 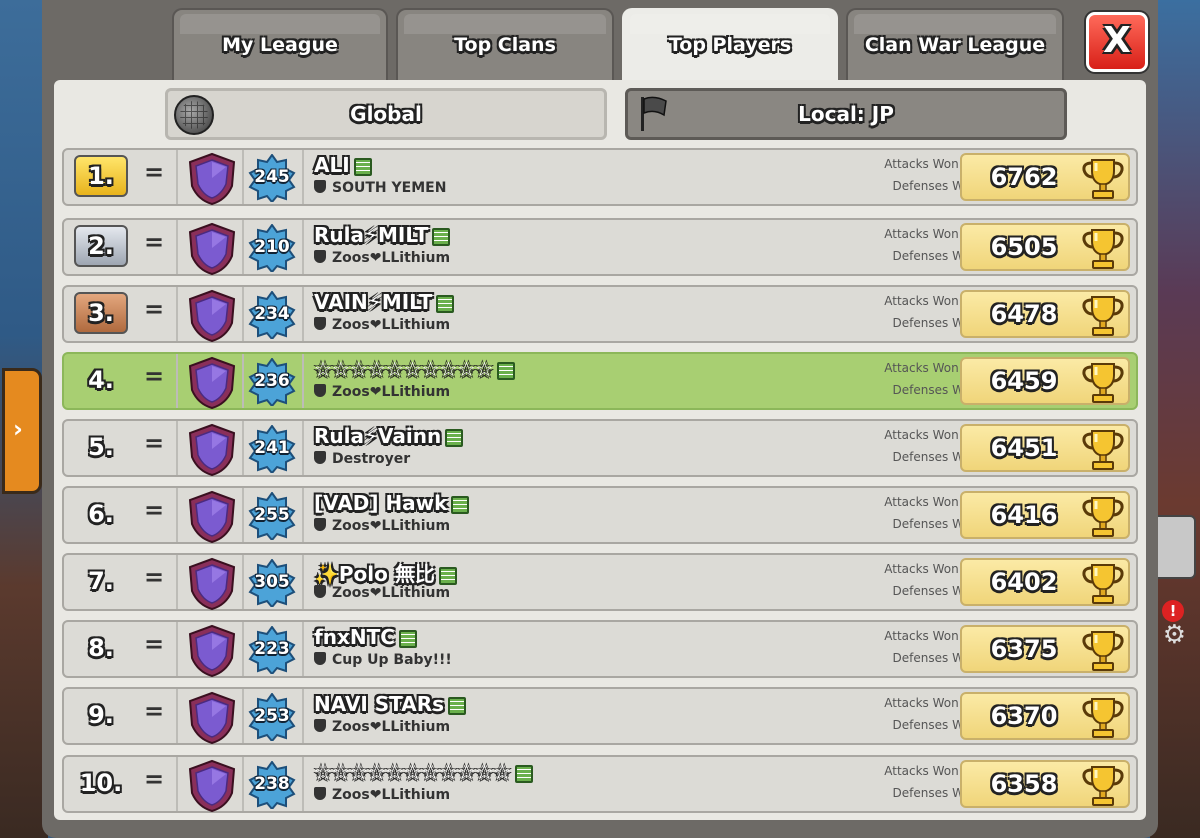 What do you see at coordinates (272, 381) in the screenshot?
I see `xp-level: 236` at bounding box center [272, 381].